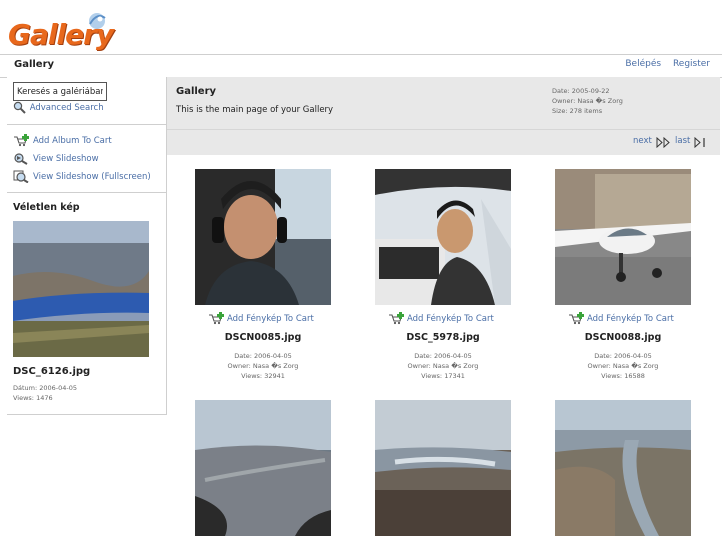 The width and height of the screenshot is (727, 545). I want to click on slideshow-icon, so click(21, 159).